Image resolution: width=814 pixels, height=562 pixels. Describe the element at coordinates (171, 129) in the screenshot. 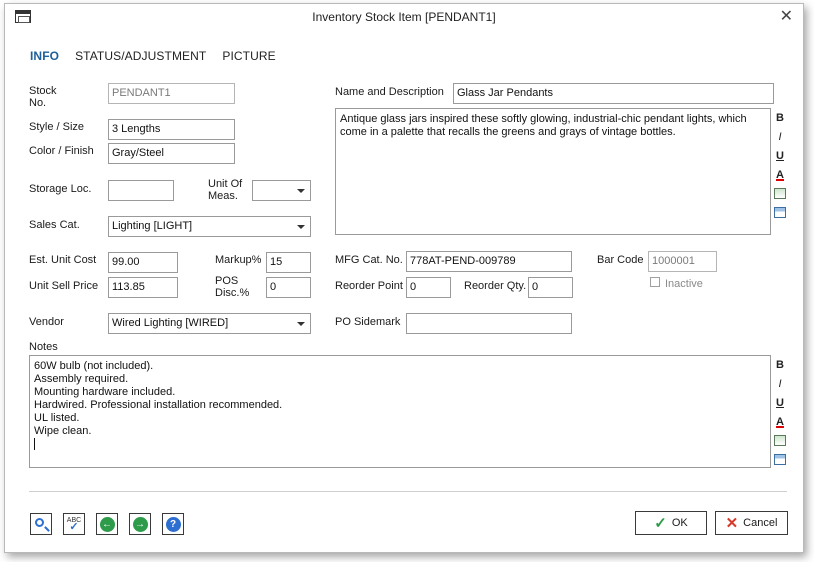

I see `style-size-field: 3 Lengths` at that location.